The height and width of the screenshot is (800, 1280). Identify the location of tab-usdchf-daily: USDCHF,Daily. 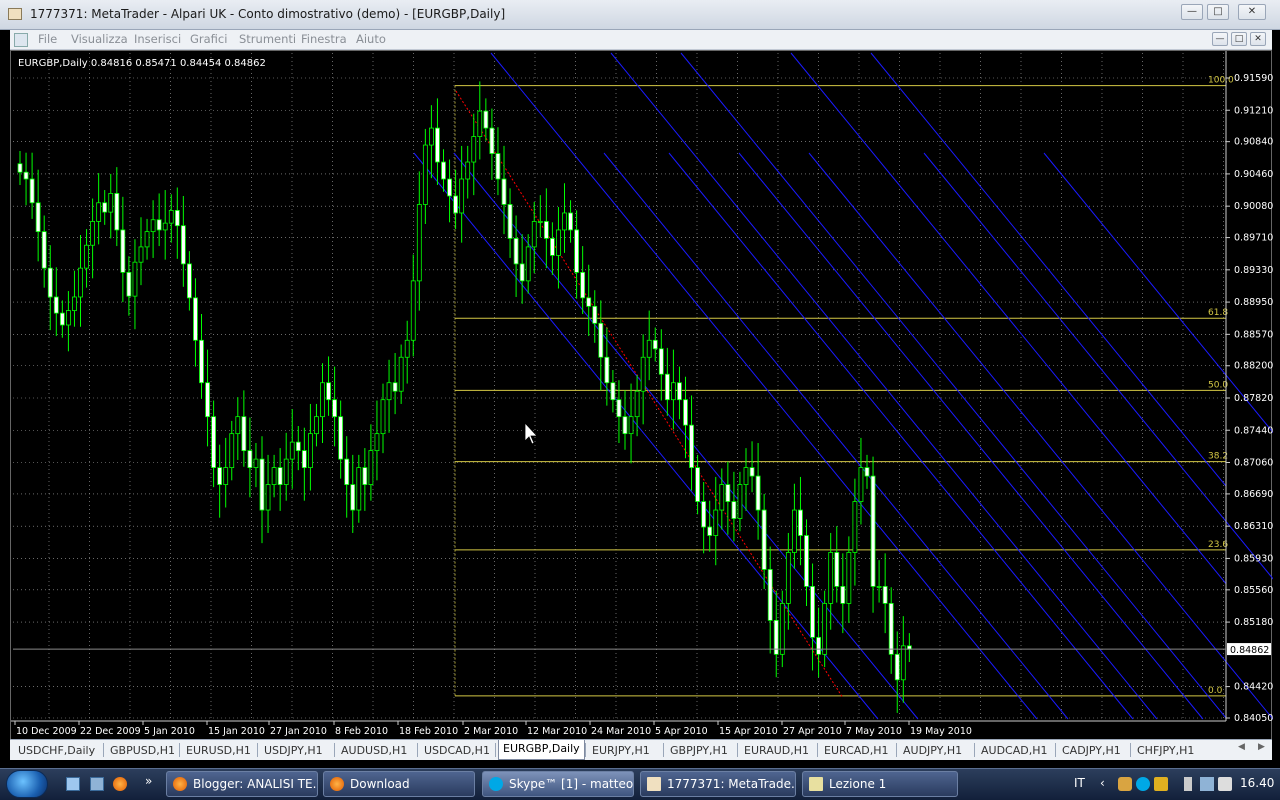
(56, 751).